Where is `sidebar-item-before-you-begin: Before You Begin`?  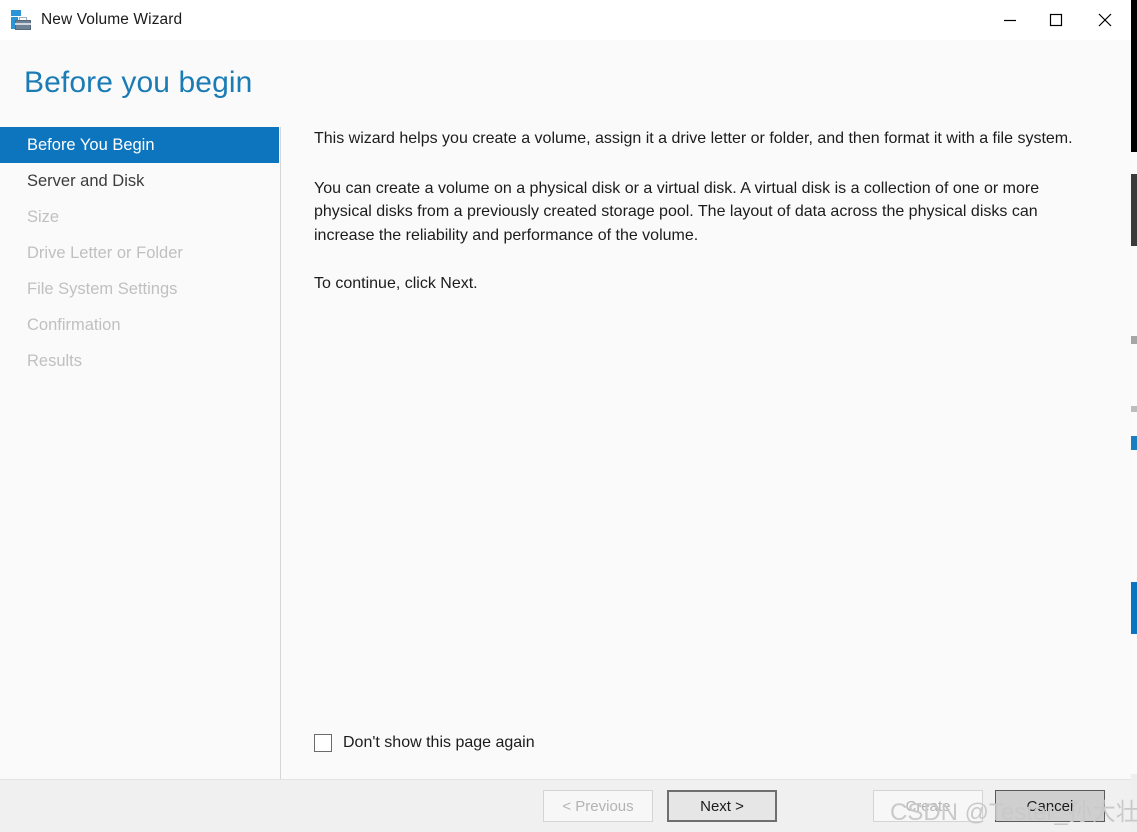
sidebar-item-before-you-begin: Before You Begin is located at coordinates (139, 145).